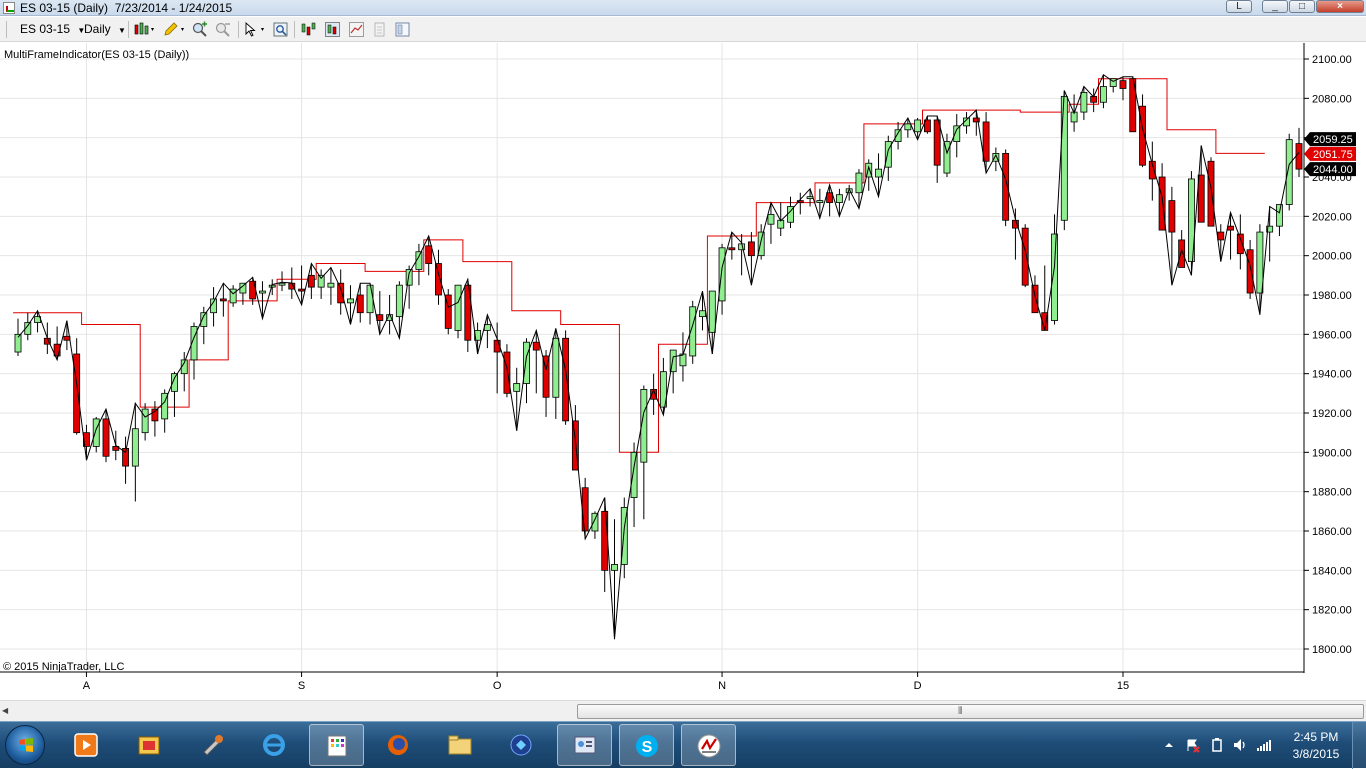 The image size is (1366, 769). I want to click on taskbar-control-panel, so click(584, 745).